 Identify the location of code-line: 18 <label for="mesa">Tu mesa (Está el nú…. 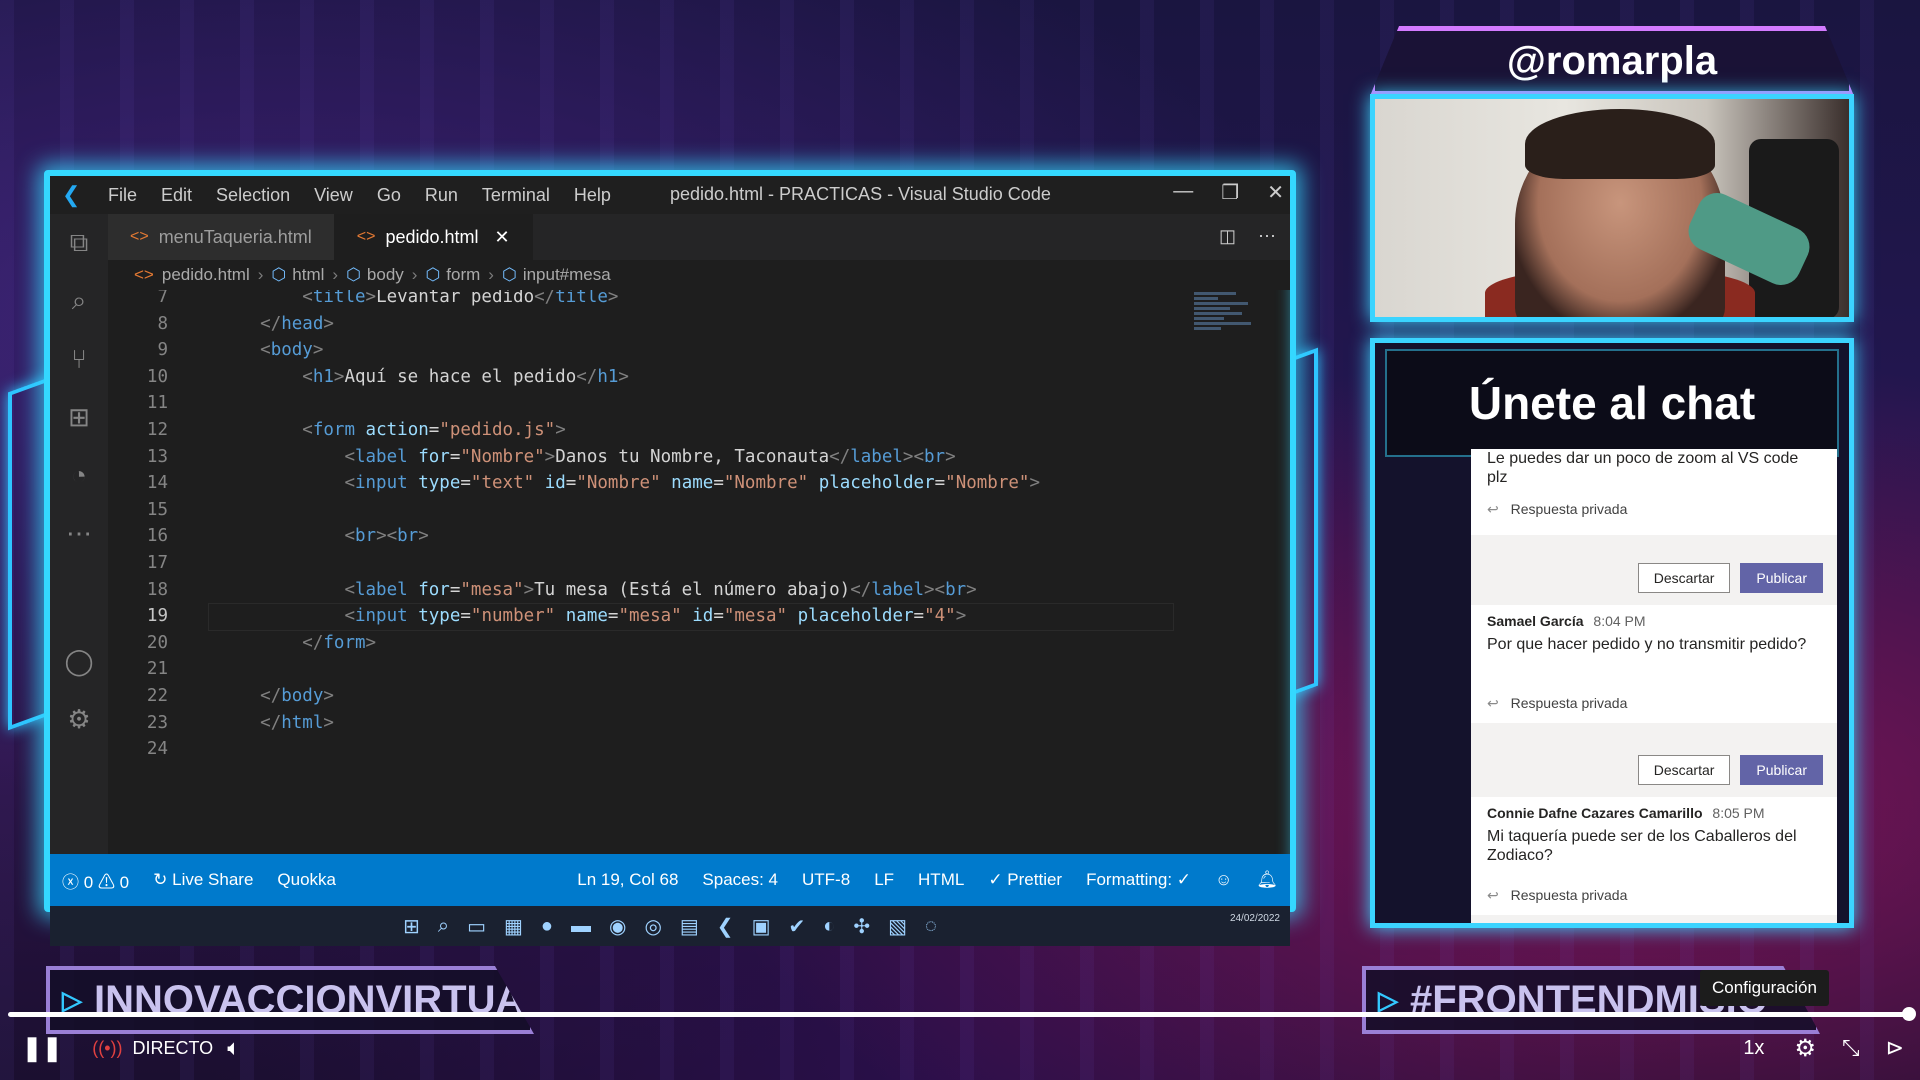
(542, 590).